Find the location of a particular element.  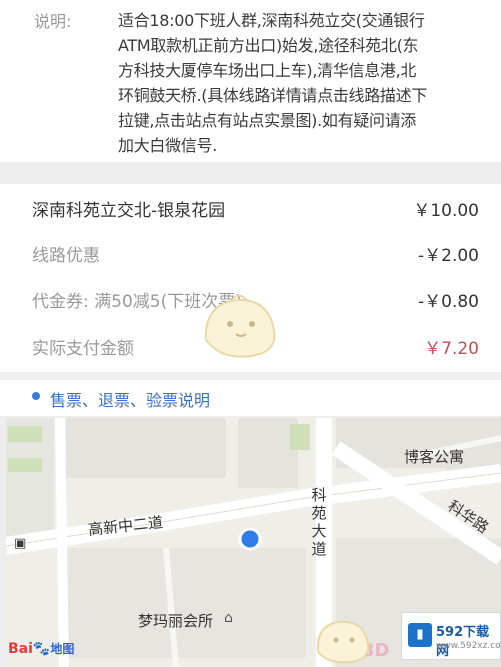

discount-row: 线路优惠 -￥2.00 is located at coordinates (255, 256).